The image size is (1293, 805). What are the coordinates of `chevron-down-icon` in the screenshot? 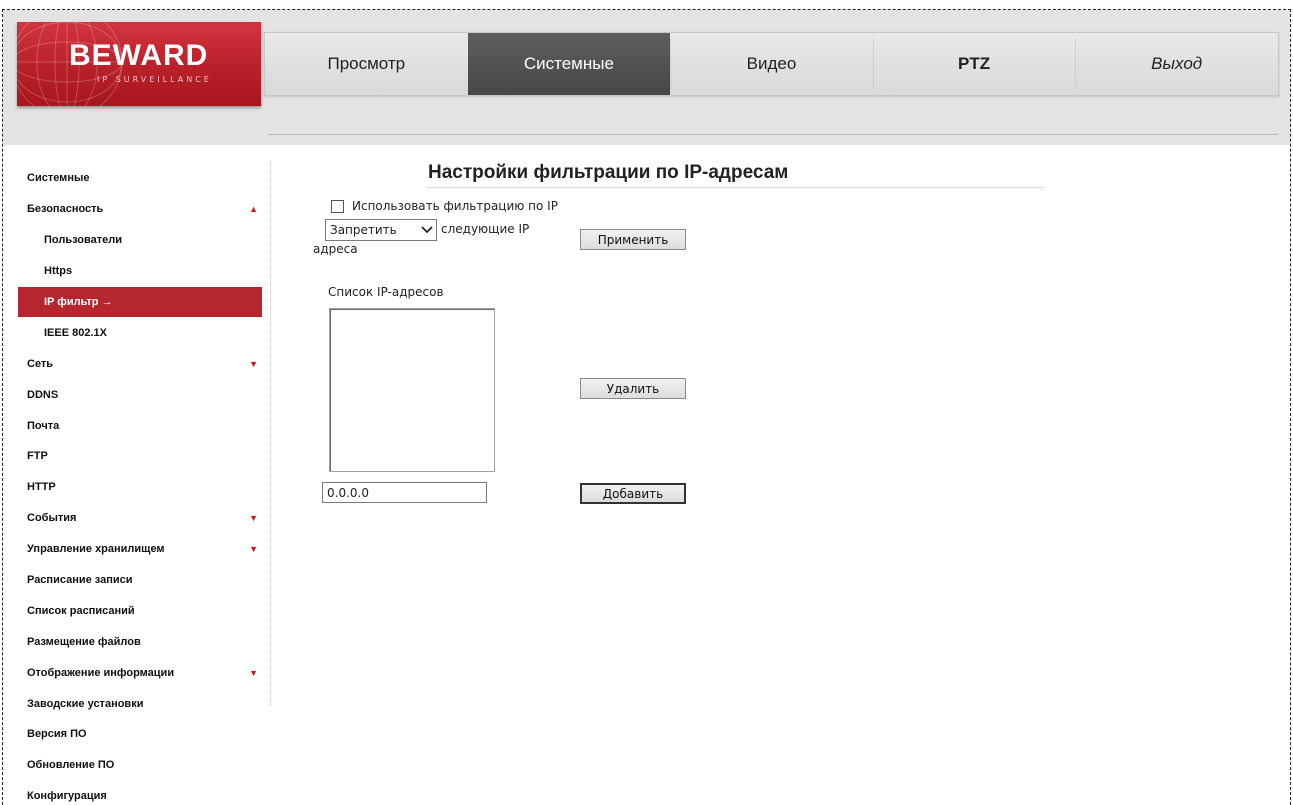 It's located at (427, 230).